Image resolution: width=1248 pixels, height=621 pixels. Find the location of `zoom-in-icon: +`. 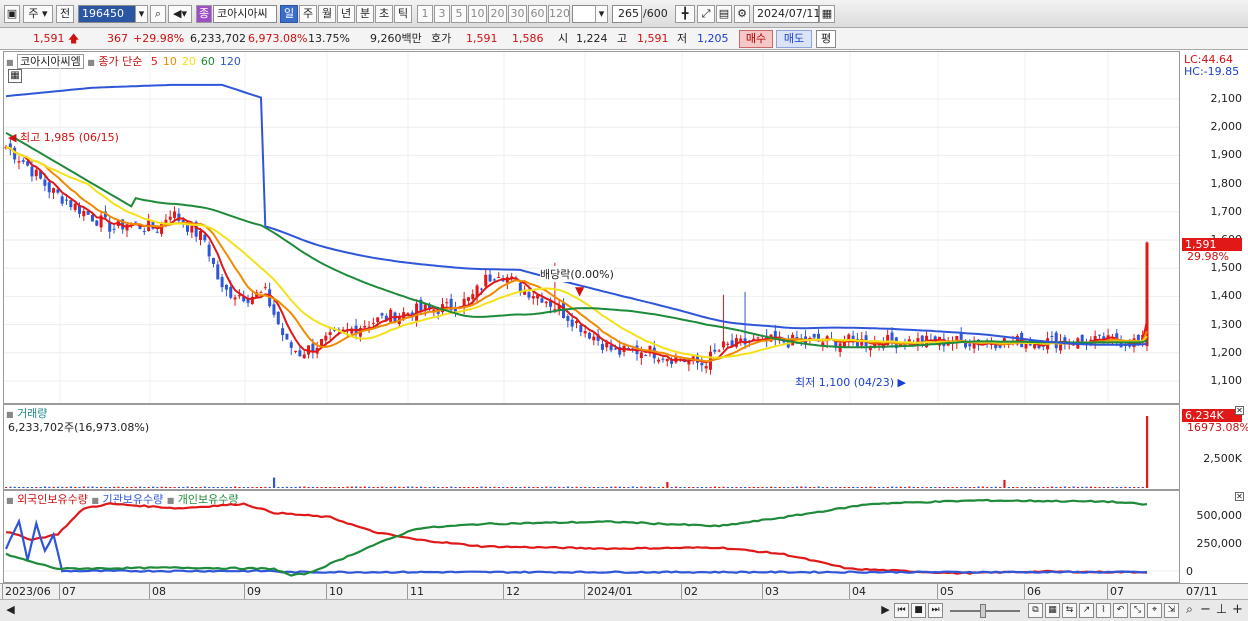

zoom-in-icon: + is located at coordinates (1237, 610).